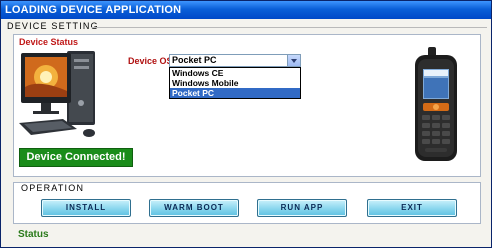 The image size is (492, 248). Describe the element at coordinates (246, 10) in the screenshot. I see `window-titlebar: LOADING DEVICE APPLICATION` at that location.